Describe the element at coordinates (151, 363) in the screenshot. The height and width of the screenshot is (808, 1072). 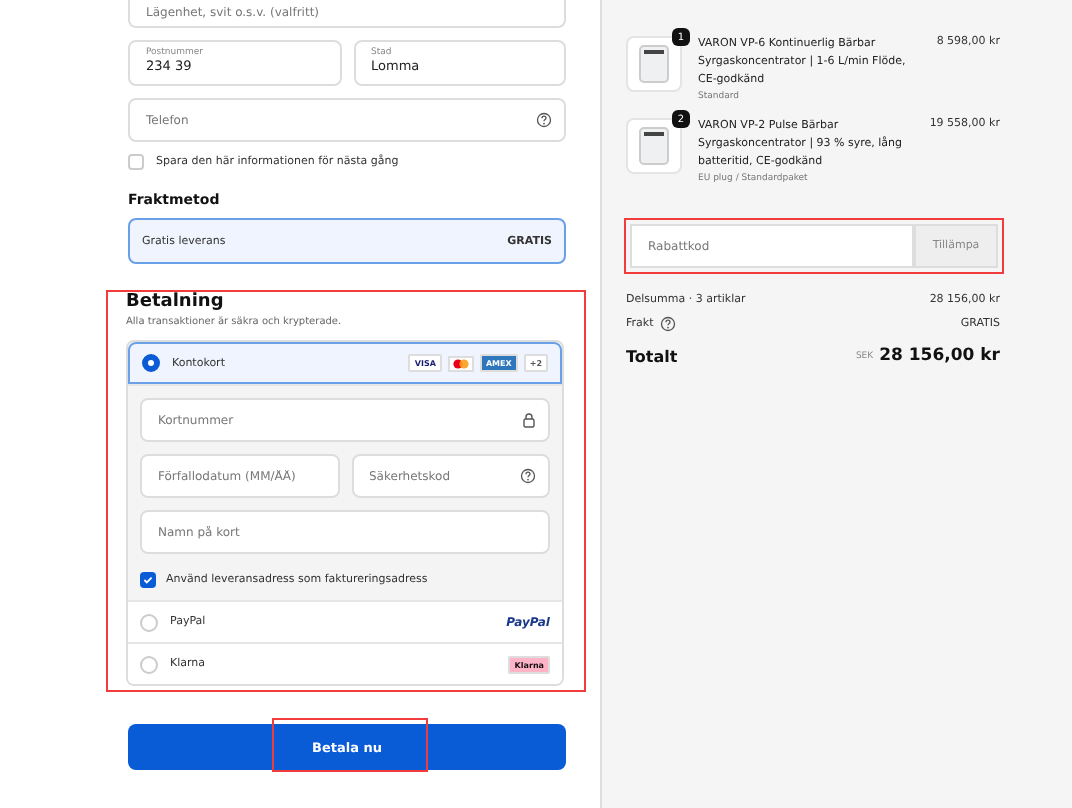
I see `radio-button` at that location.